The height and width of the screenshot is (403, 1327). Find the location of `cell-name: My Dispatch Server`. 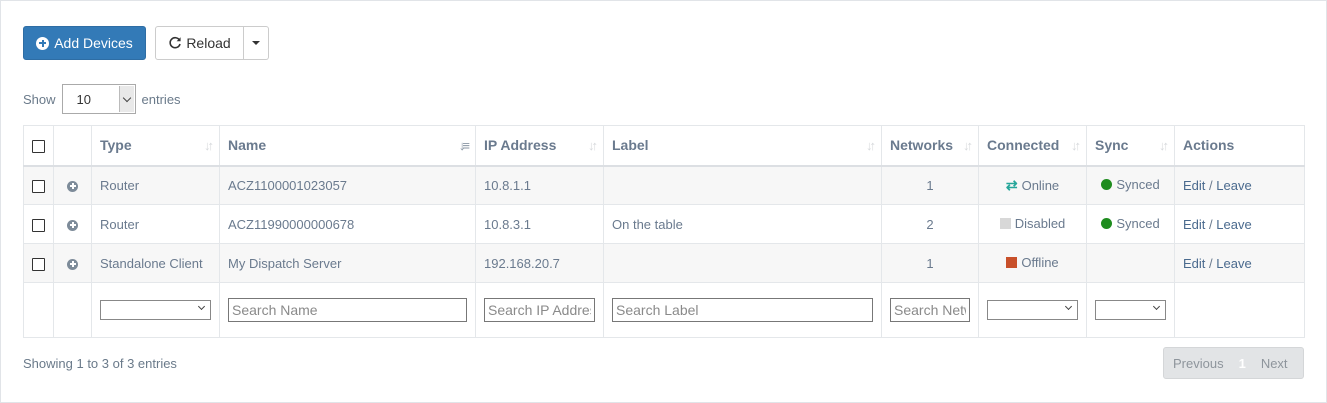

cell-name: My Dispatch Server is located at coordinates (347, 263).